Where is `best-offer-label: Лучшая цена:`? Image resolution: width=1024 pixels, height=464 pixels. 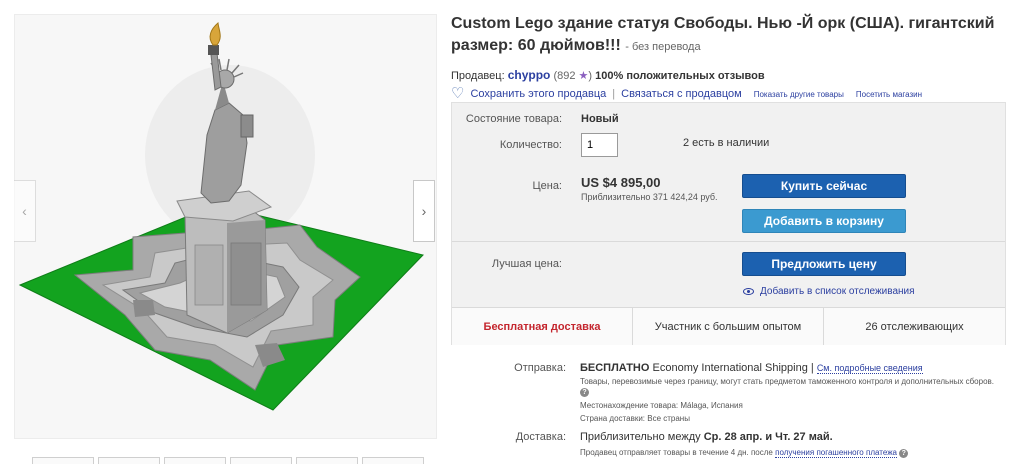
best-offer-label: Лучшая цена: is located at coordinates (526, 264).